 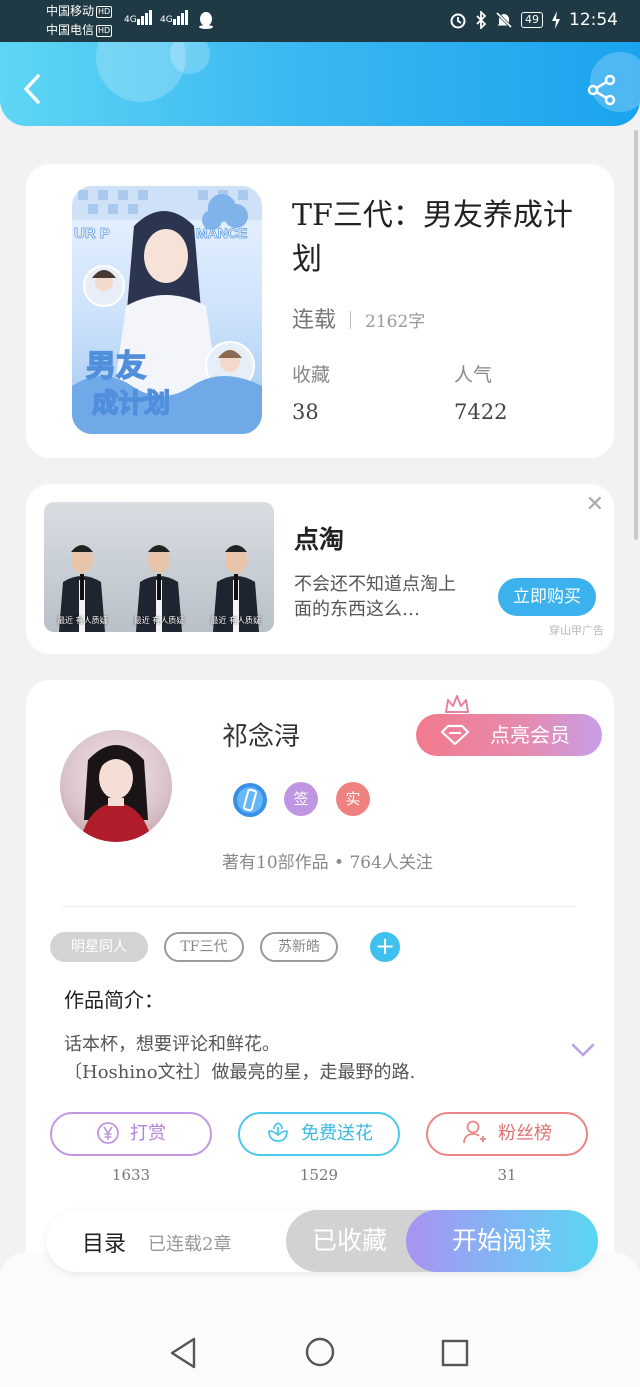 I want to click on close-icon: ✕, so click(x=595, y=504).